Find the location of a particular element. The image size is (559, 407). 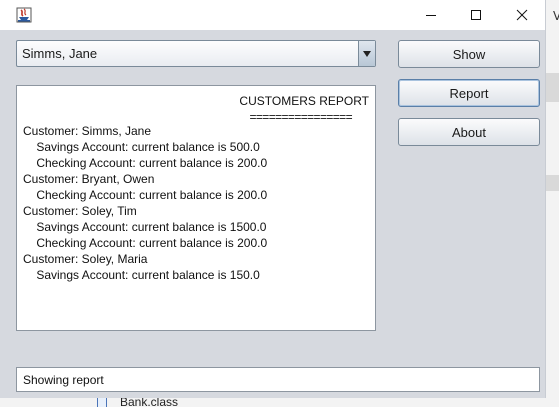

report-line: Customer: Bryant, Owen is located at coordinates (89, 179).